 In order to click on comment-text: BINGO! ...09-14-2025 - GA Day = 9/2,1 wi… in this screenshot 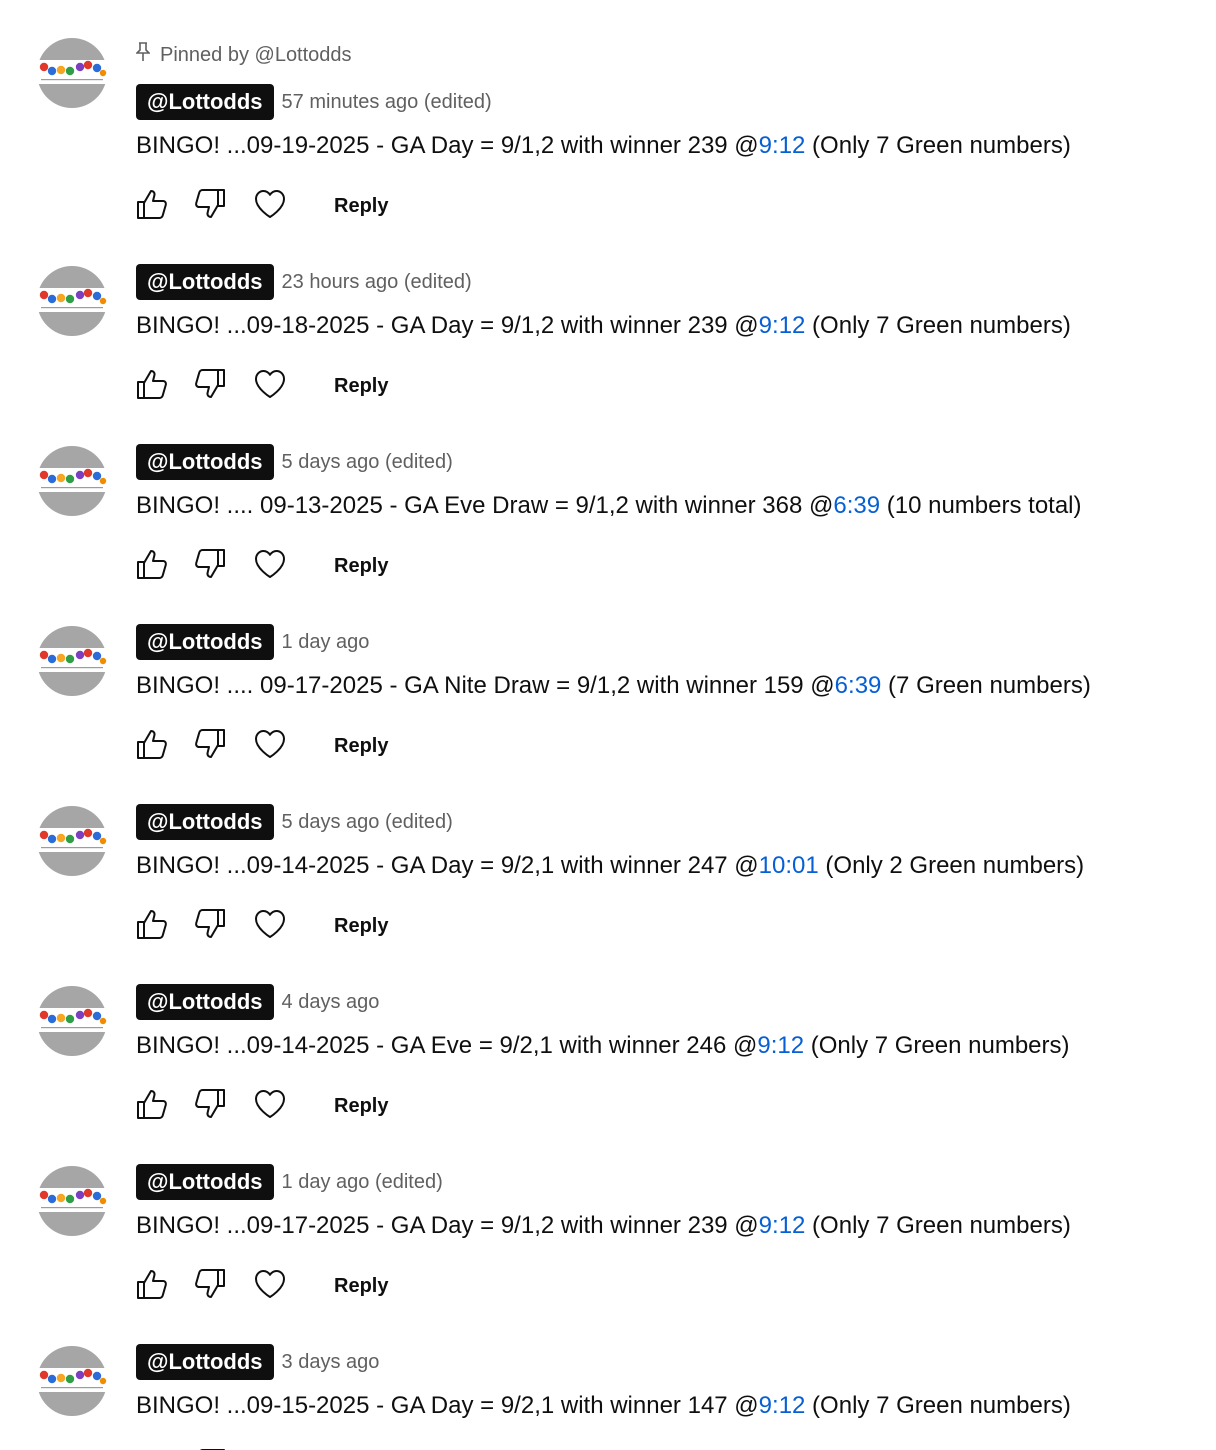, I will do `click(610, 866)`.